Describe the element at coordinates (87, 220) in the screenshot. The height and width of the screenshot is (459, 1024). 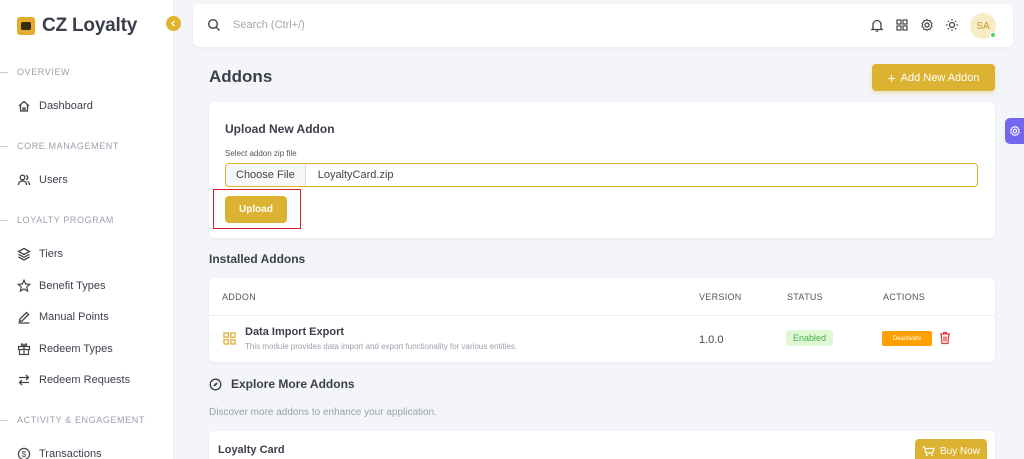
I see `sidebar-section-loyalty-program: LOYALTY PROGRAM` at that location.